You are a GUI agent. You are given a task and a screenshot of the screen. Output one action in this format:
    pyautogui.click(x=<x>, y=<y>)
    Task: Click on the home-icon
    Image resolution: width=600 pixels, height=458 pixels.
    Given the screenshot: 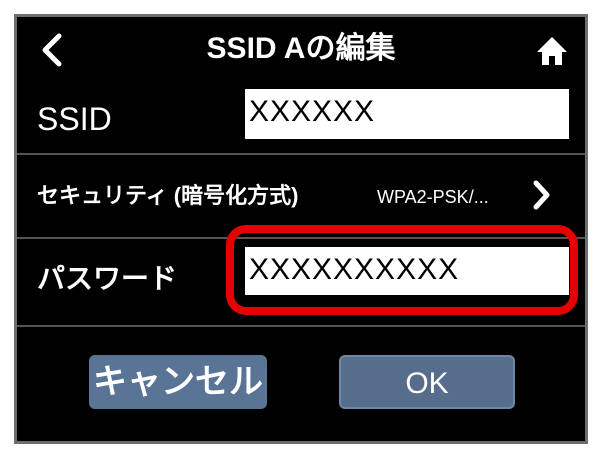 What is the action you would take?
    pyautogui.click(x=552, y=51)
    